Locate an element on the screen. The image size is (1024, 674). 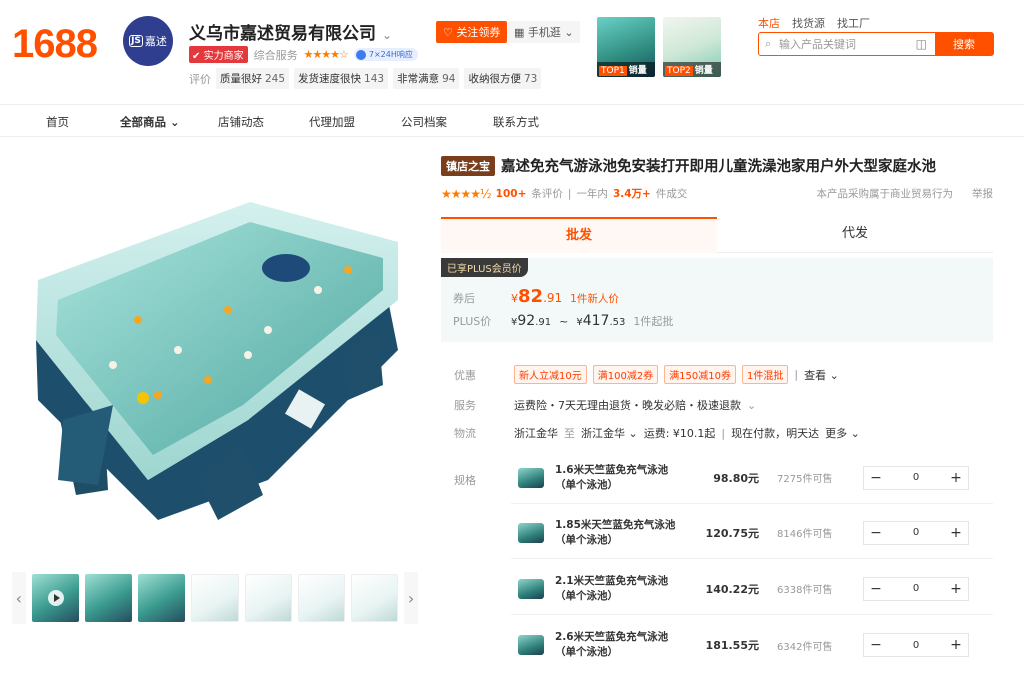
top-product-thumb: TOP2 销量 is located at coordinates (692, 47).